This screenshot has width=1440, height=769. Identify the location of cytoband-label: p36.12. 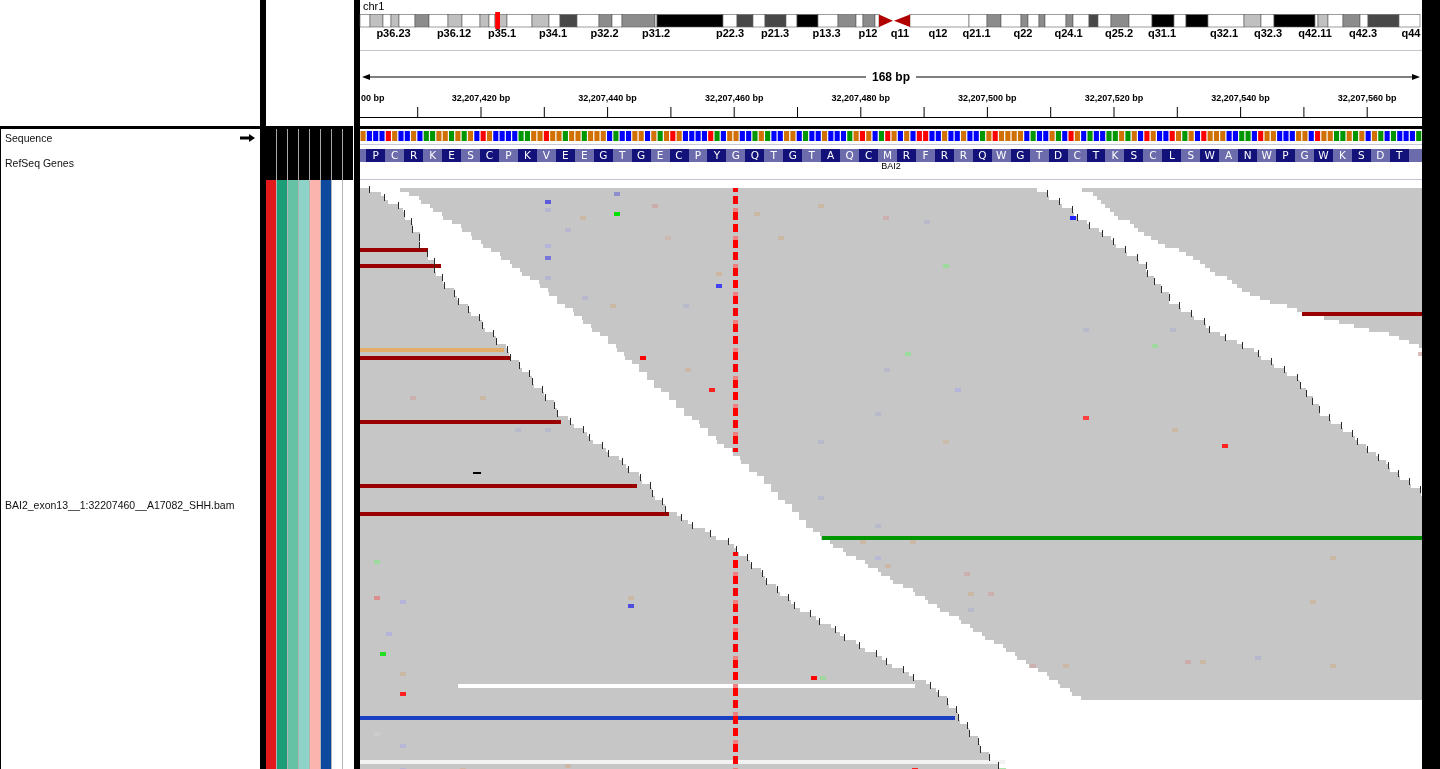
(454, 33).